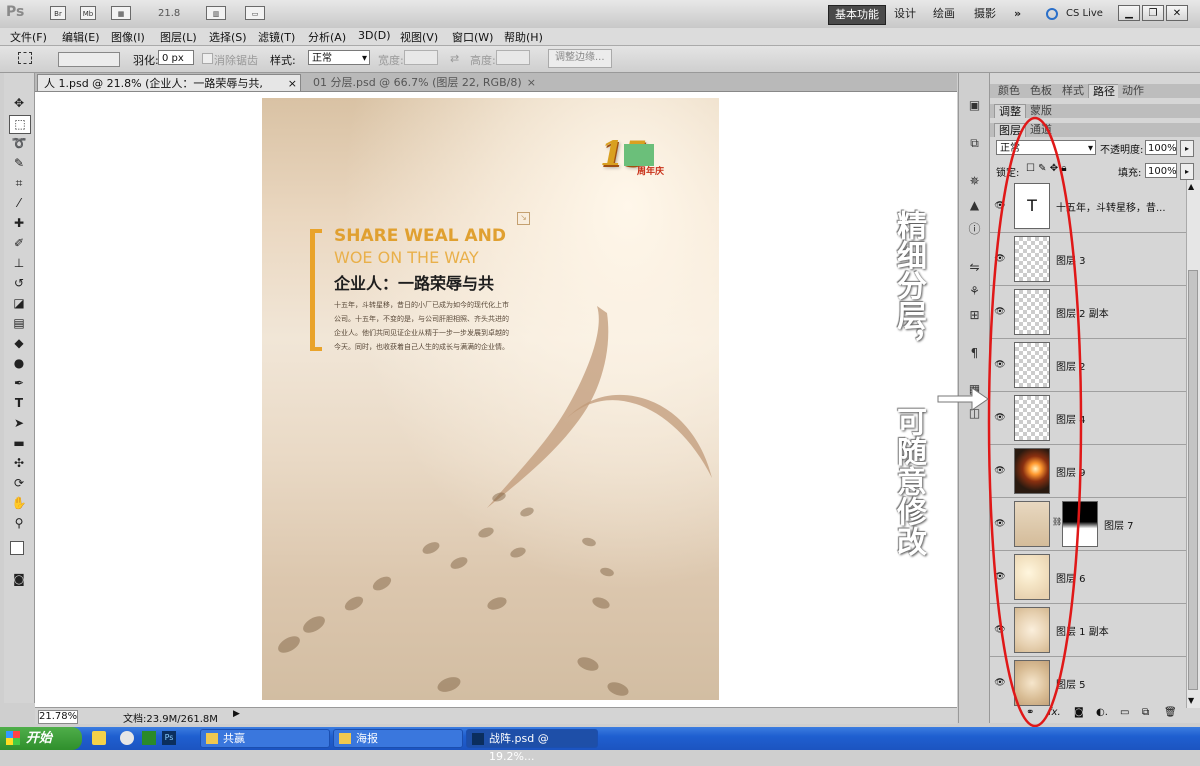 The width and height of the screenshot is (1200, 766). Describe the element at coordinates (974, 291) in the screenshot. I see `clone-source-icon: ⚘` at that location.